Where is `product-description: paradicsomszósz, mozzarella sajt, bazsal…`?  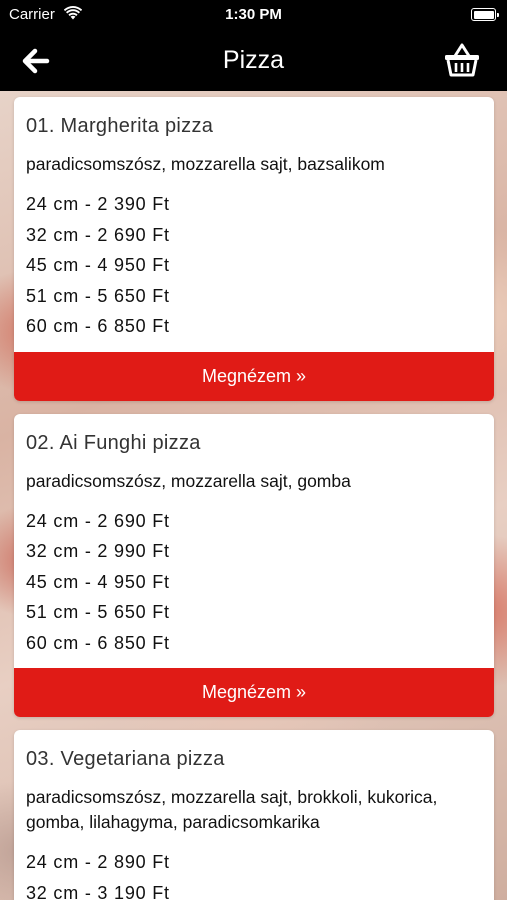
product-description: paradicsomszósz, mozzarella sajt, bazsal… is located at coordinates (205, 164).